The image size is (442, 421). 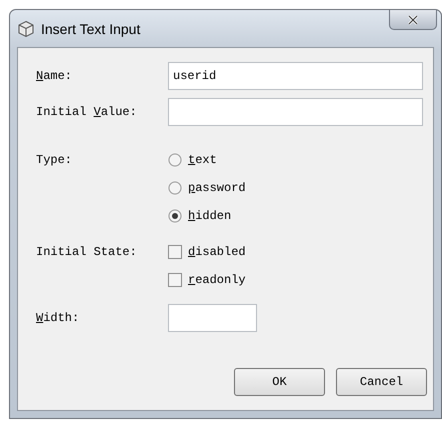 What do you see at coordinates (202, 160) in the screenshot?
I see `option-label: text` at bounding box center [202, 160].